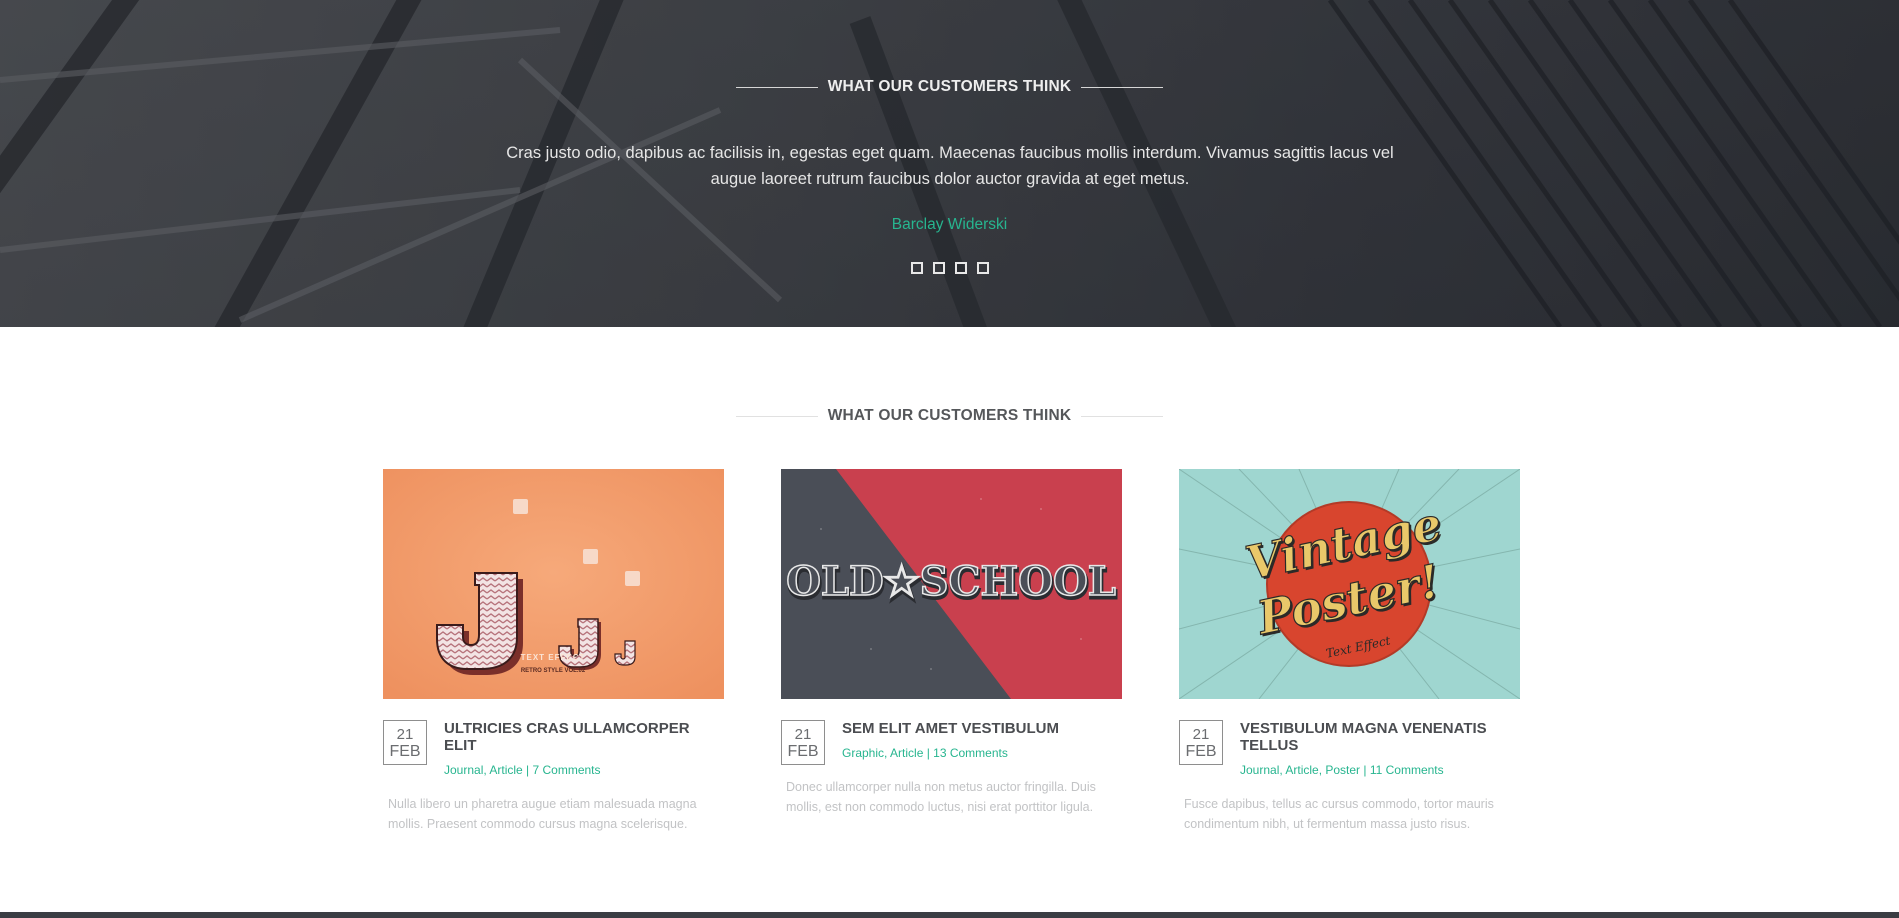 This screenshot has height=918, width=1899. I want to click on old-school-image: OLD★SCHOOL OLD★SCHOOL, so click(951, 584).